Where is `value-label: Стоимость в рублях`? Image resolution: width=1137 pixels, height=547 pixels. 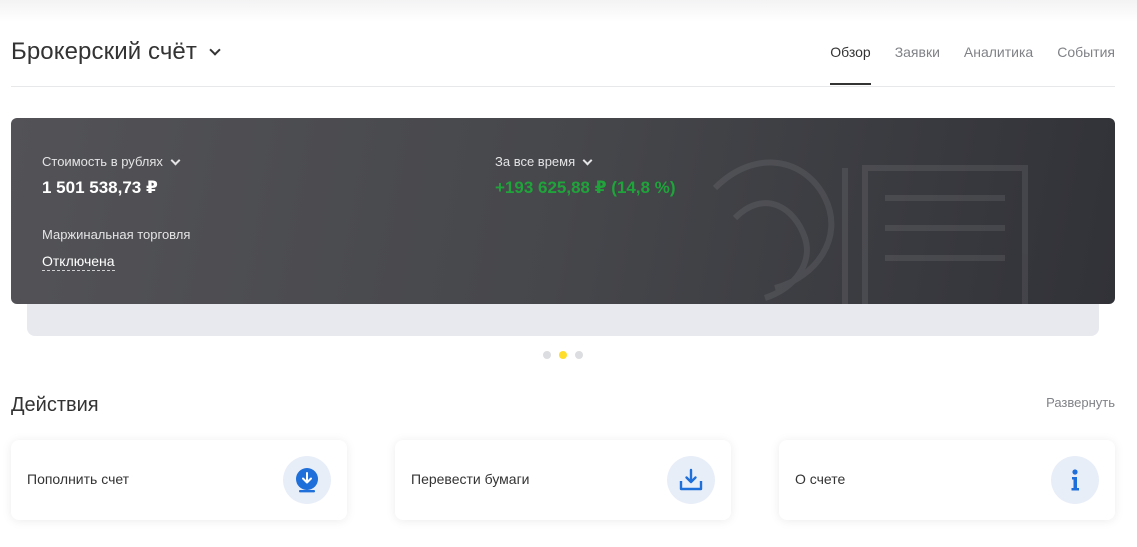
value-label: Стоимость в рублях is located at coordinates (102, 161).